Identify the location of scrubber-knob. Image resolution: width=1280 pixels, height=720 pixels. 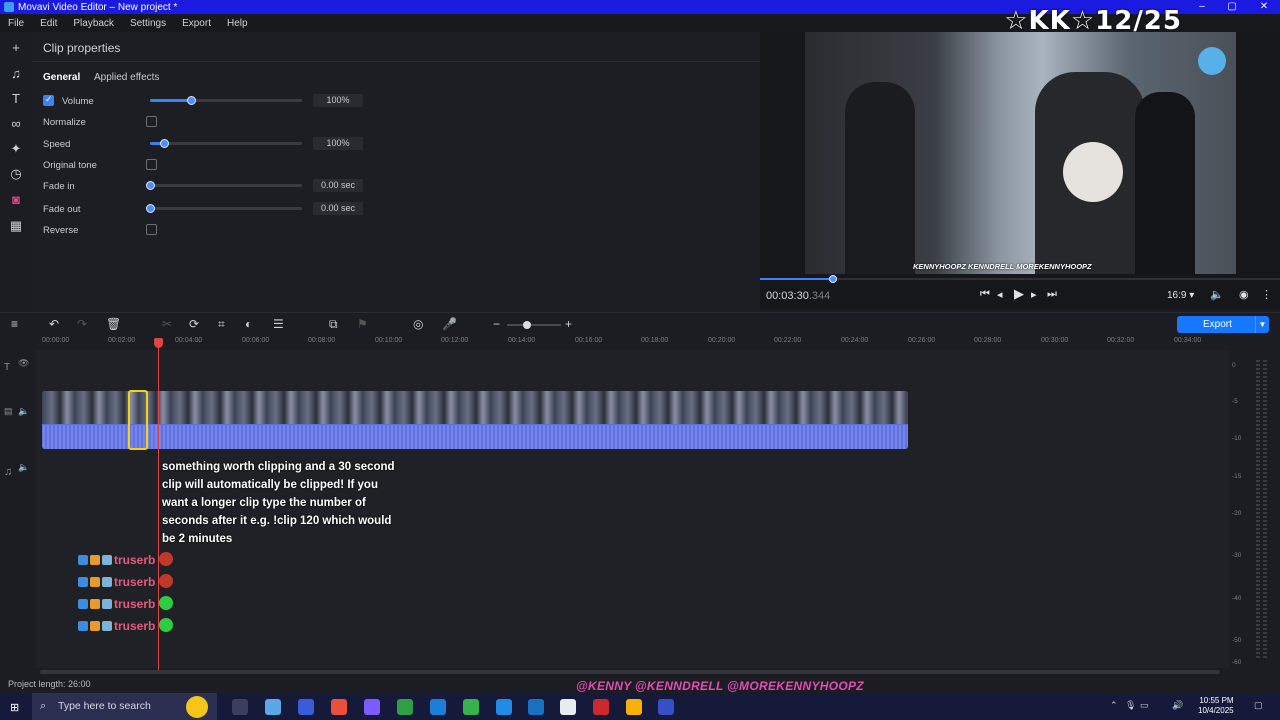
(832, 279).